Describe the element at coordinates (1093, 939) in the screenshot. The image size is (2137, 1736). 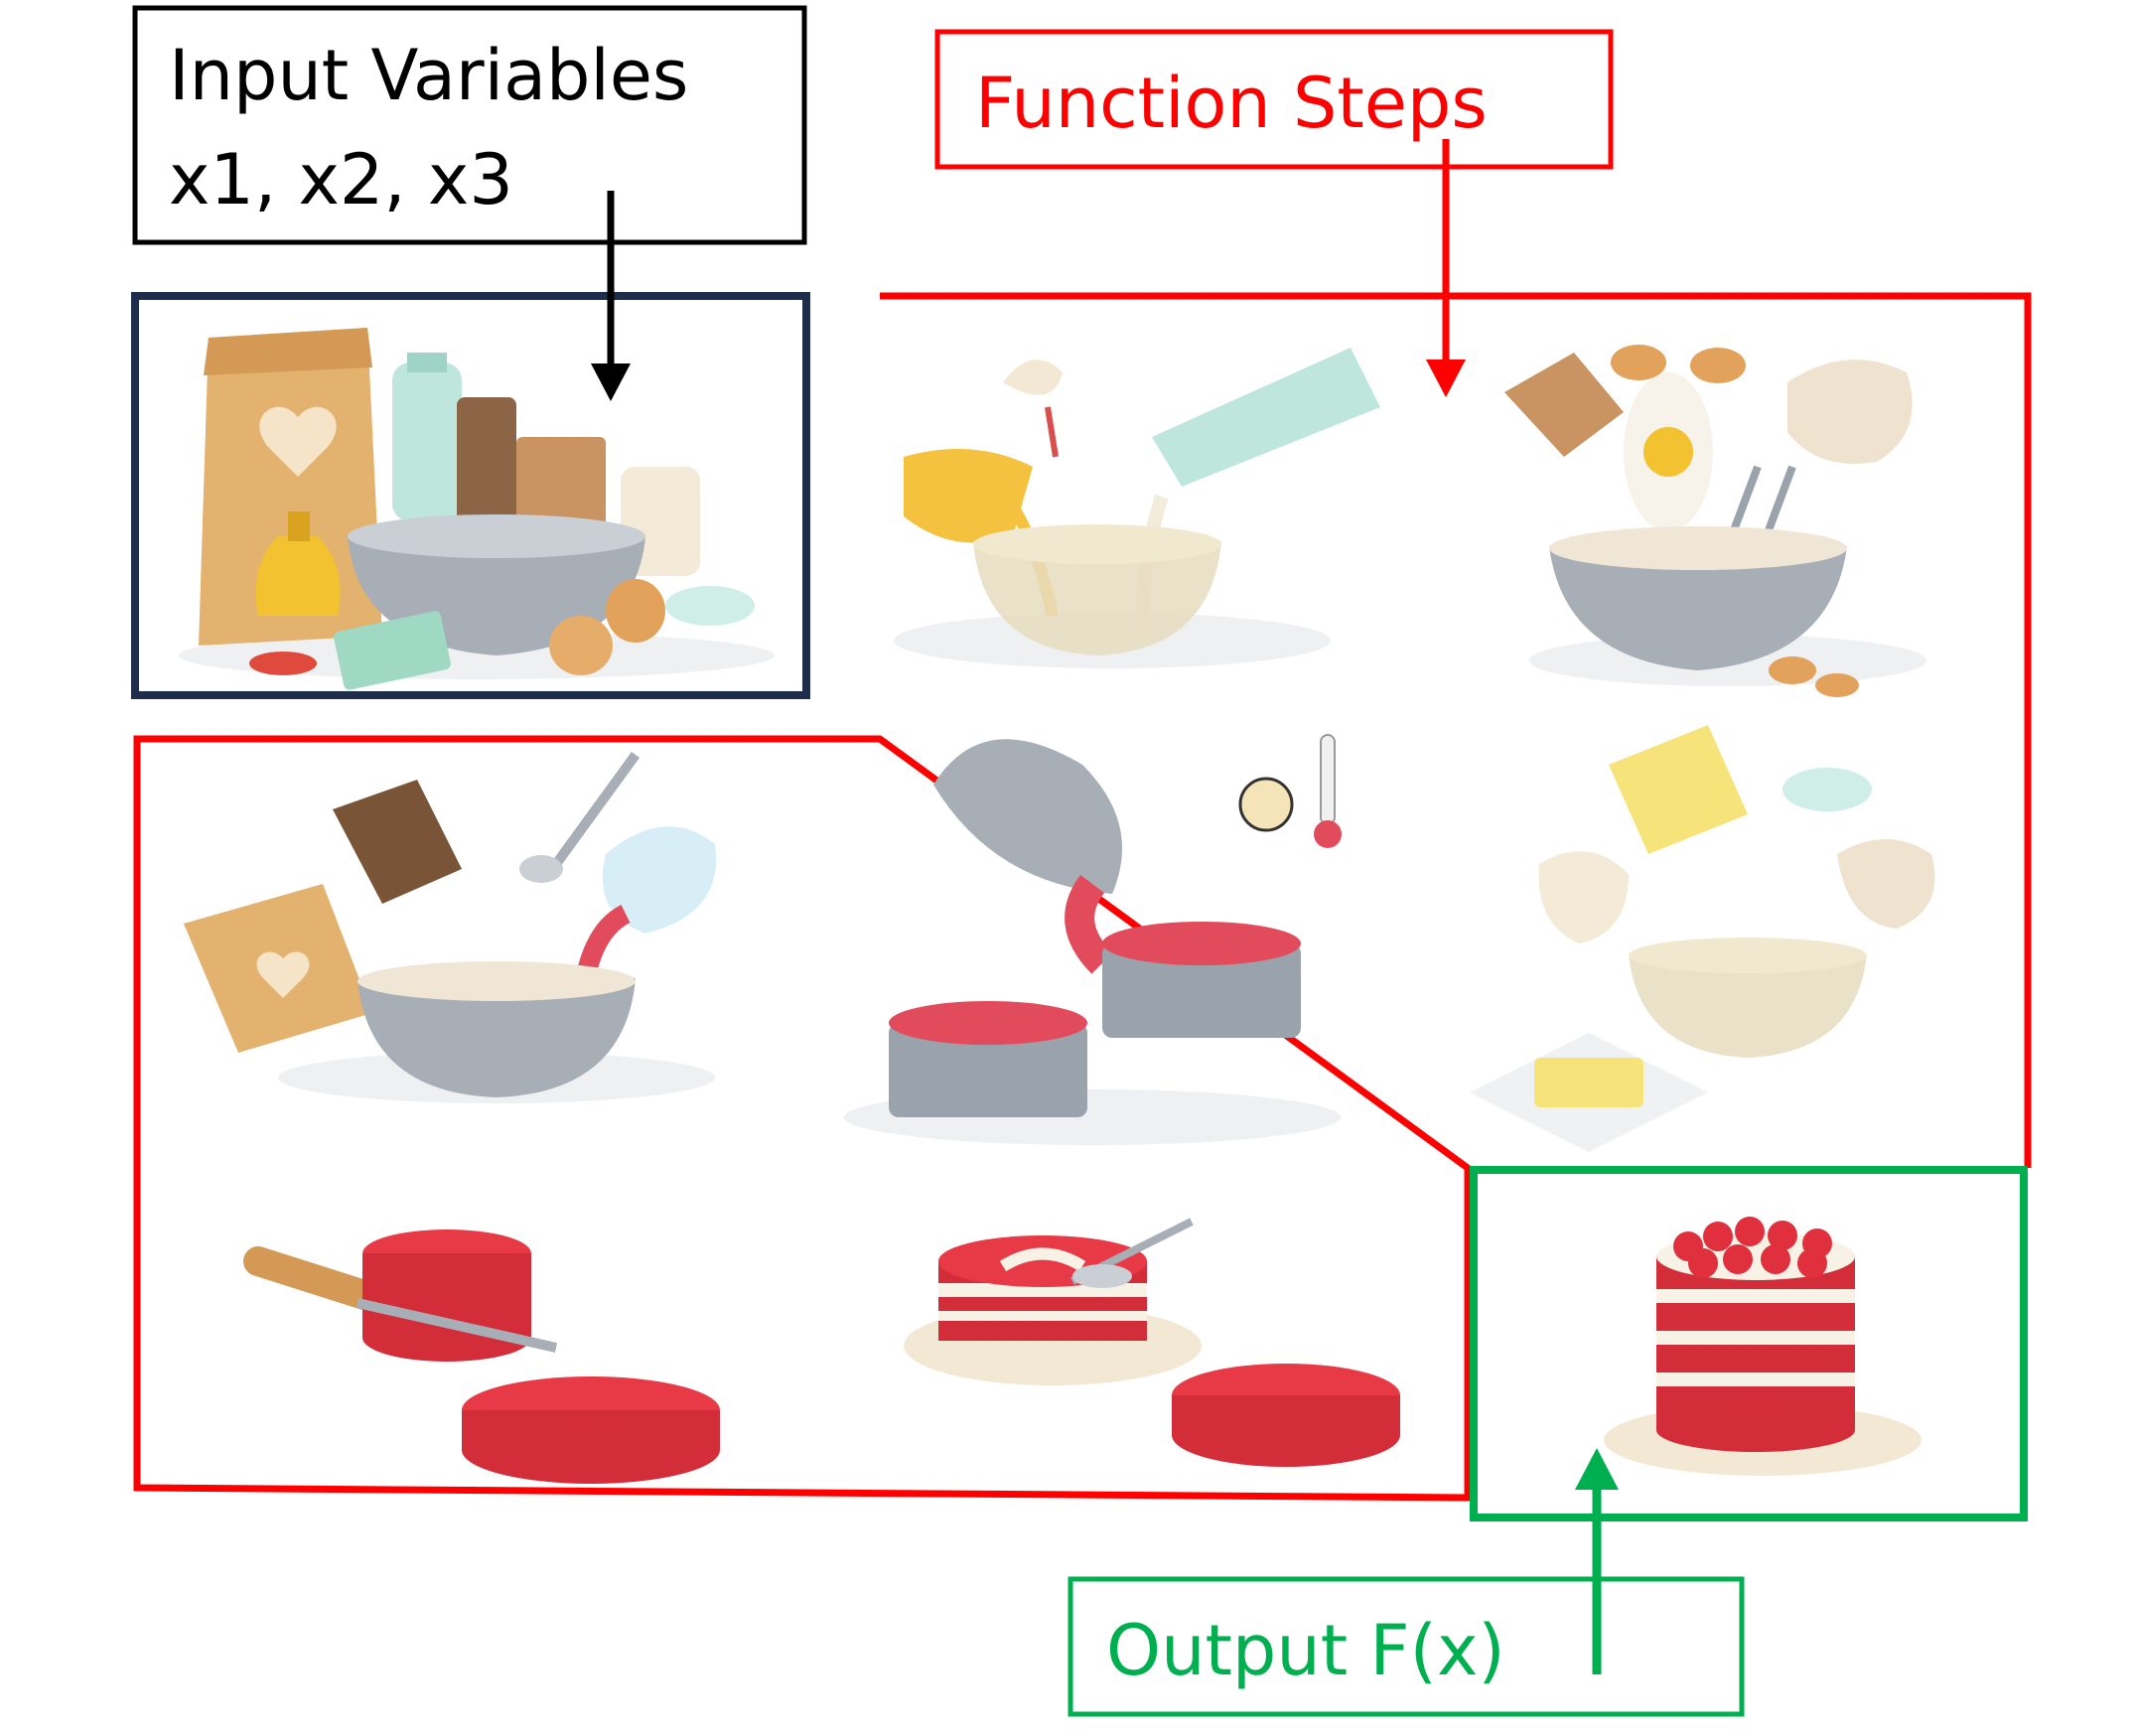
I see `pour-into-pans-illustration` at that location.